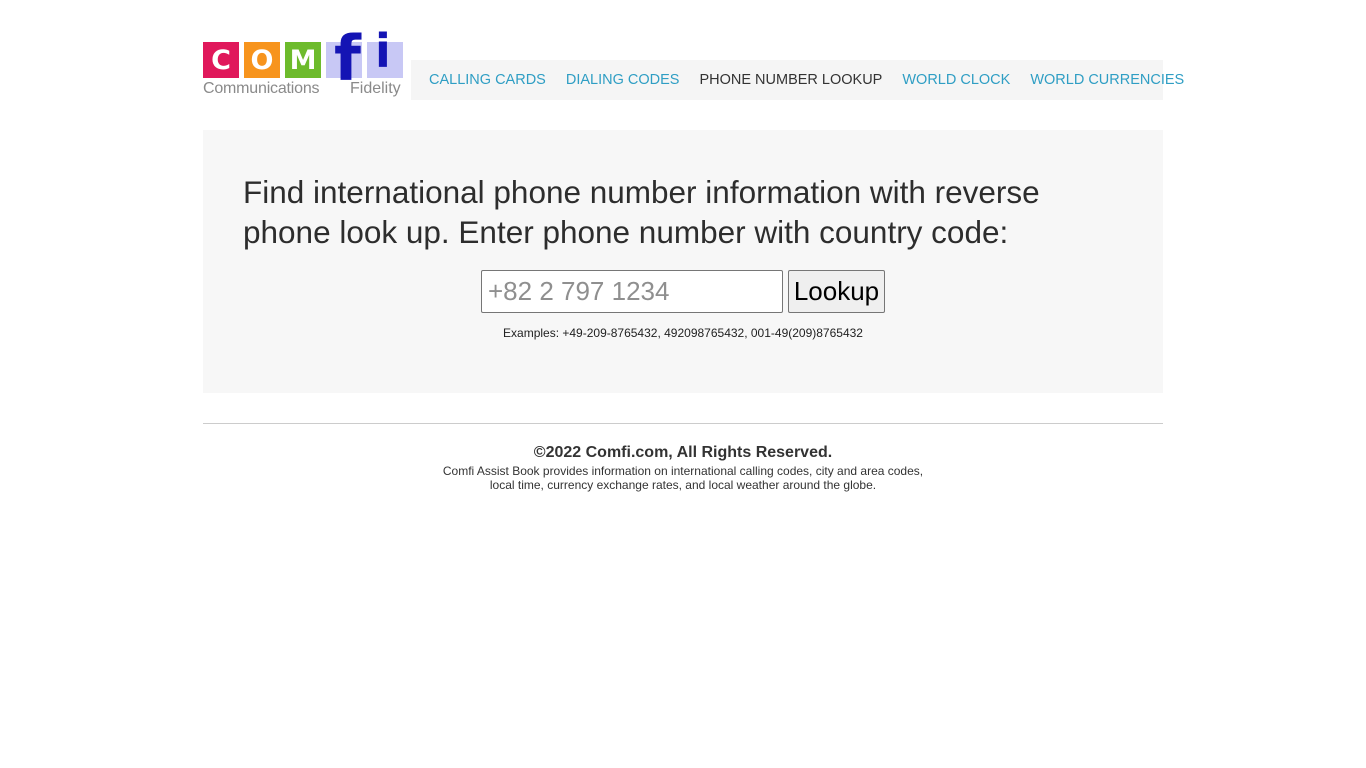 This screenshot has height=768, width=1366. I want to click on lookup-button: Lookup, so click(836, 291).